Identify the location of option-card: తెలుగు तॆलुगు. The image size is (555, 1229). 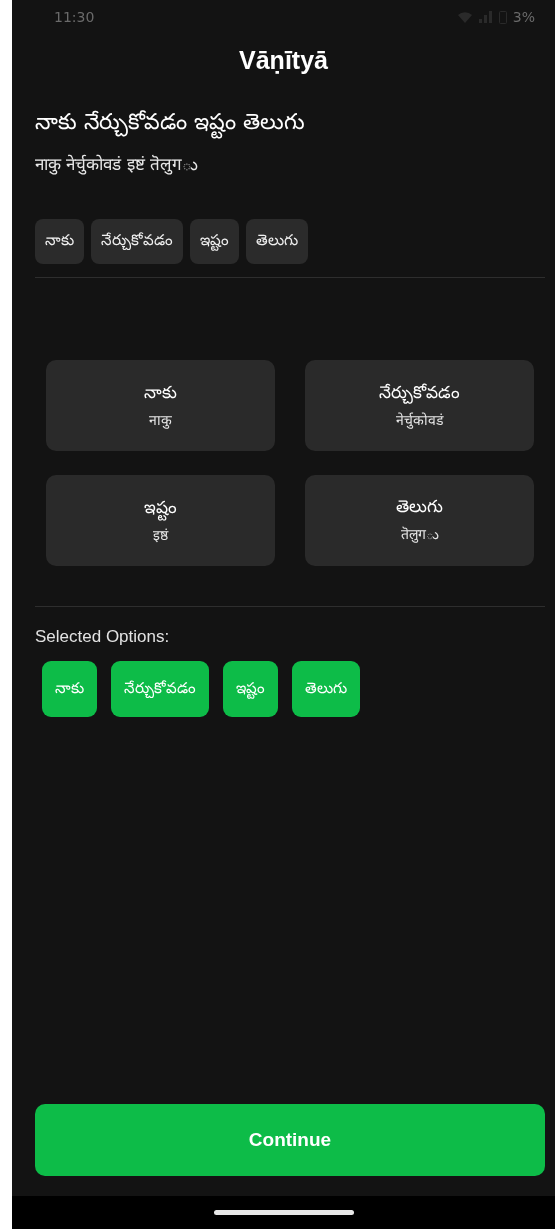
(419, 520).